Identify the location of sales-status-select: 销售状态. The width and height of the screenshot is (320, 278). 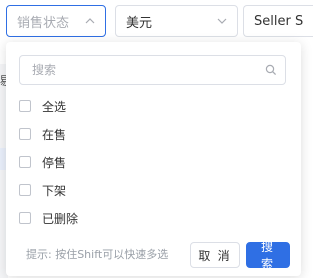
(56, 21).